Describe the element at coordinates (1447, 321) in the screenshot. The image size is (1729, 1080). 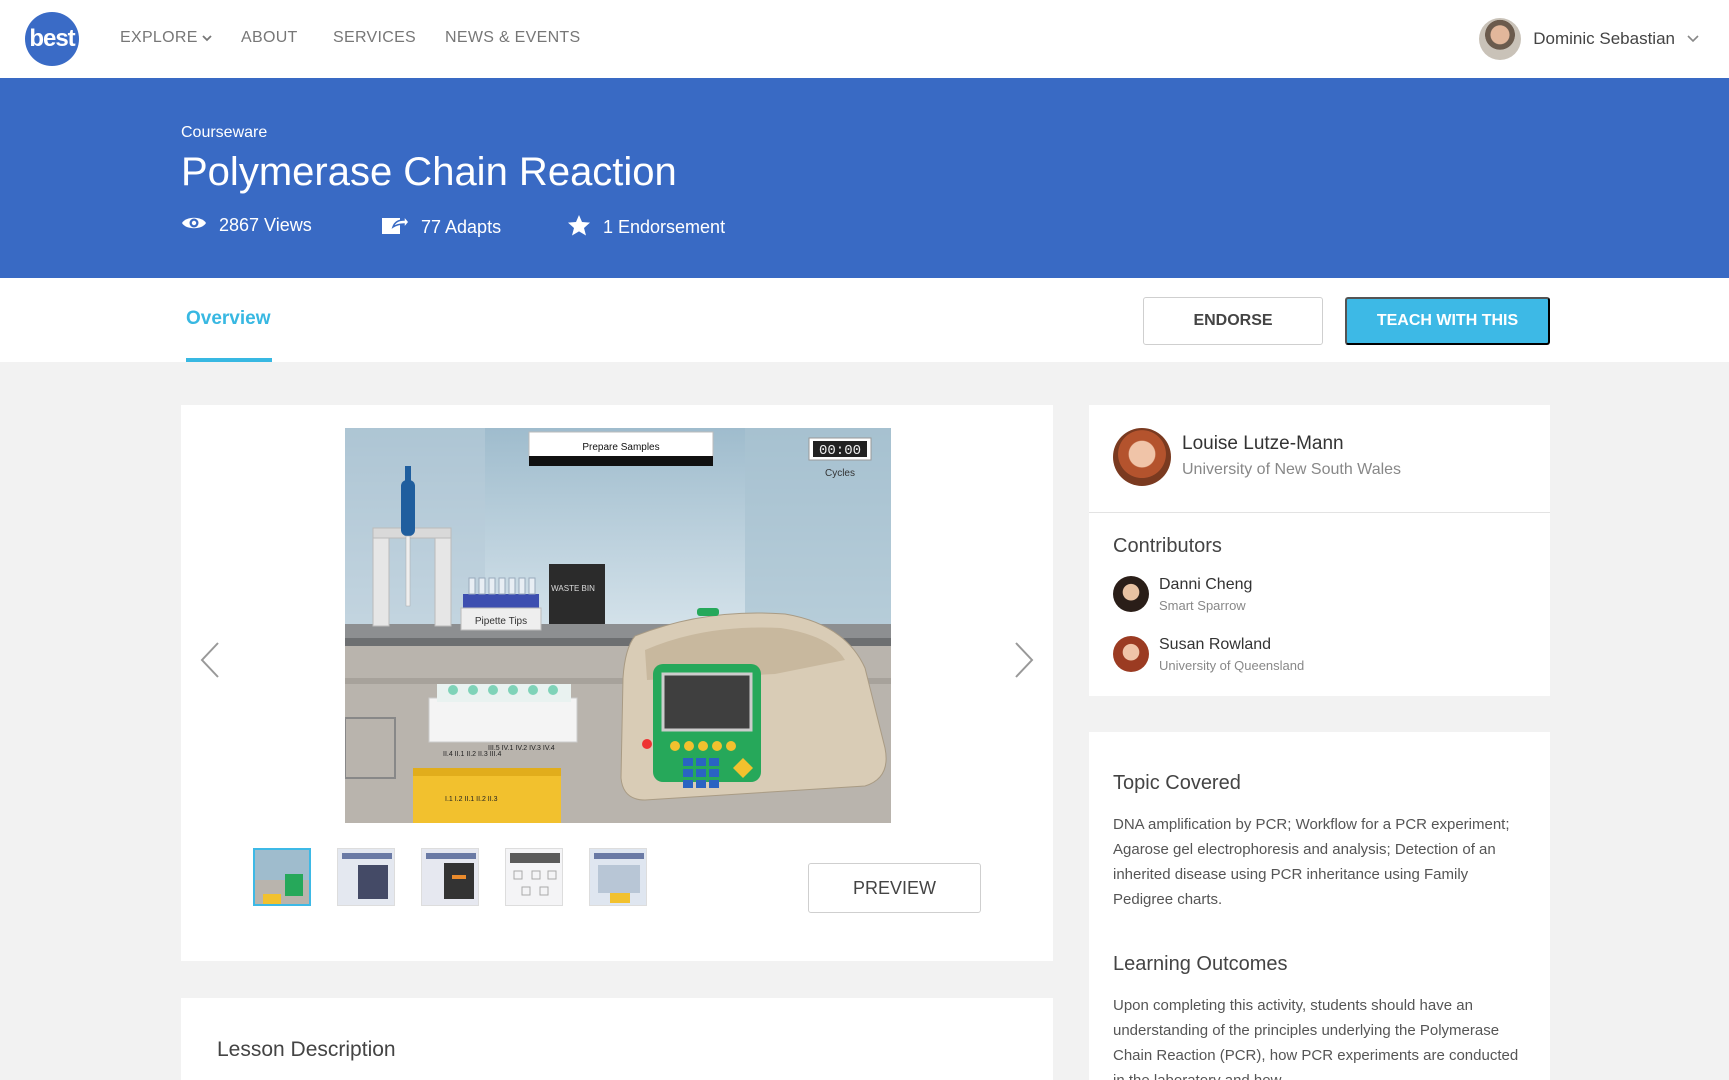
I see `teach-with-this-button: TEACH WITH THIS` at that location.